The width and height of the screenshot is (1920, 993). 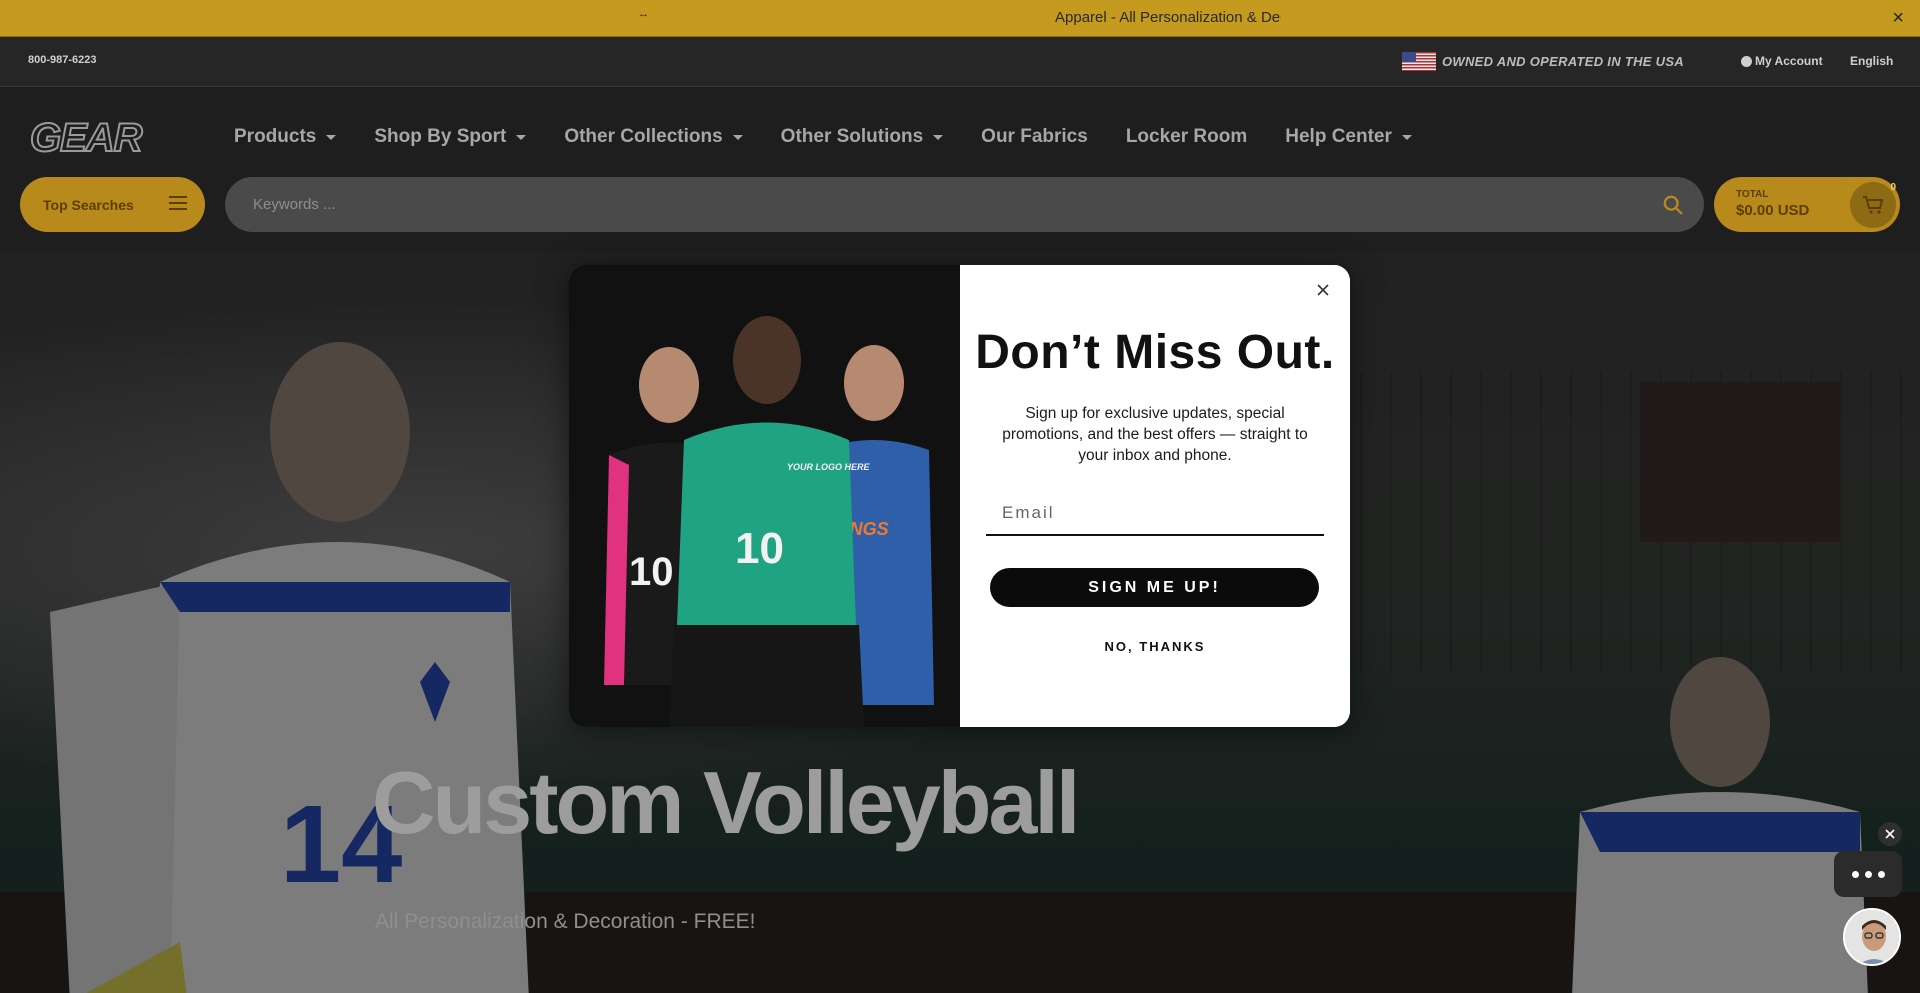 What do you see at coordinates (1155, 646) in the screenshot?
I see `no-thanks-button: NO, THANKS` at bounding box center [1155, 646].